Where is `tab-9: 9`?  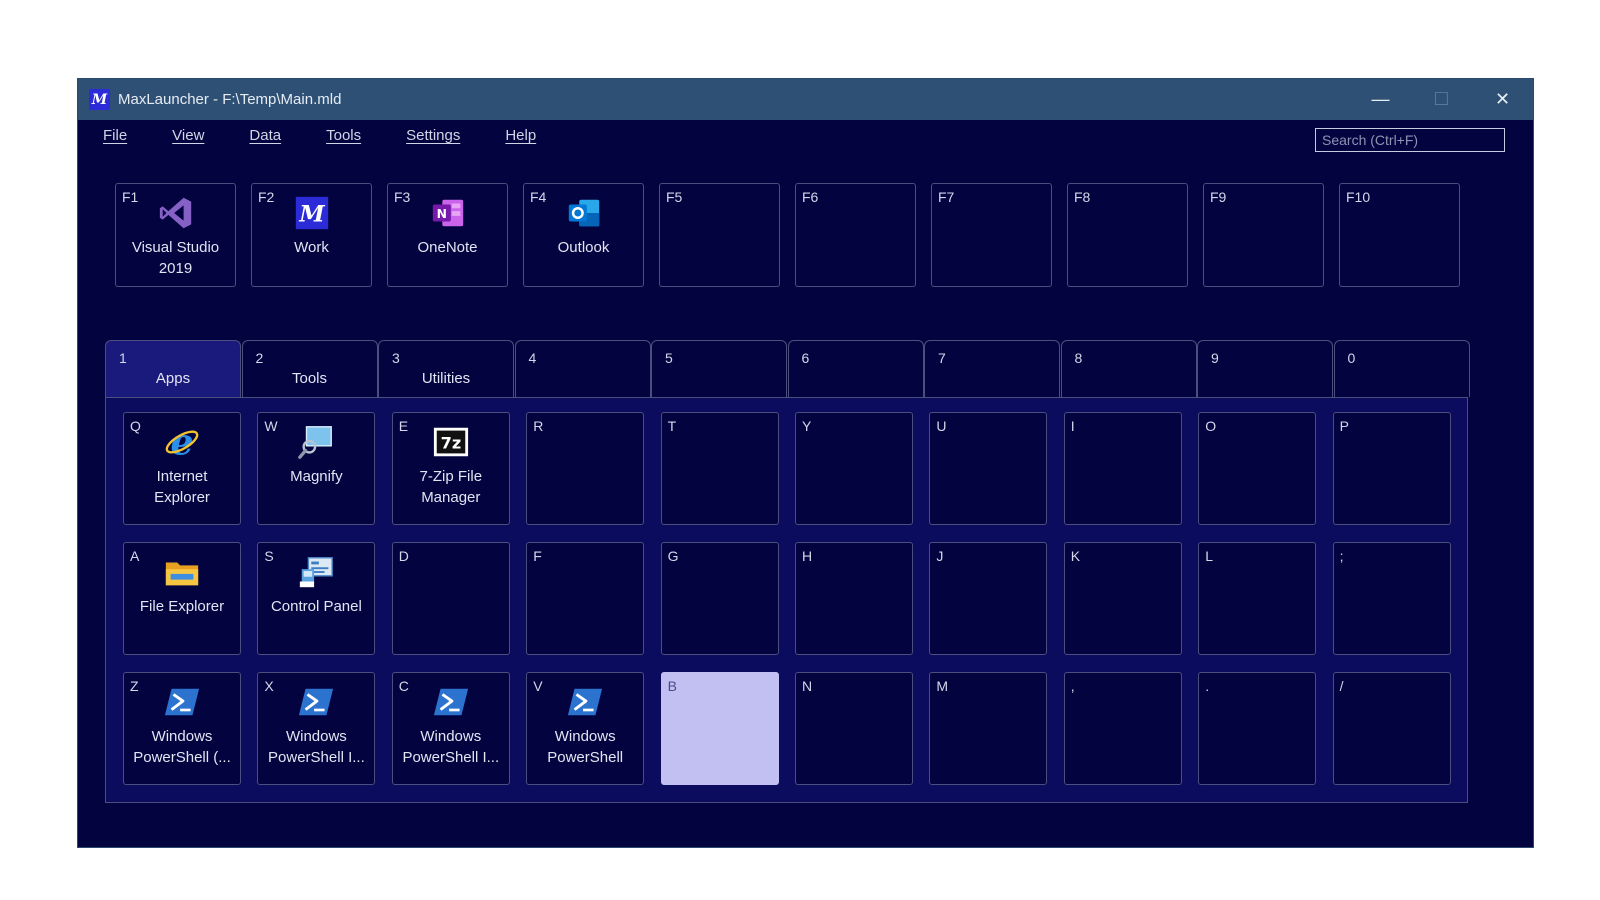
tab-9: 9 is located at coordinates (1265, 368).